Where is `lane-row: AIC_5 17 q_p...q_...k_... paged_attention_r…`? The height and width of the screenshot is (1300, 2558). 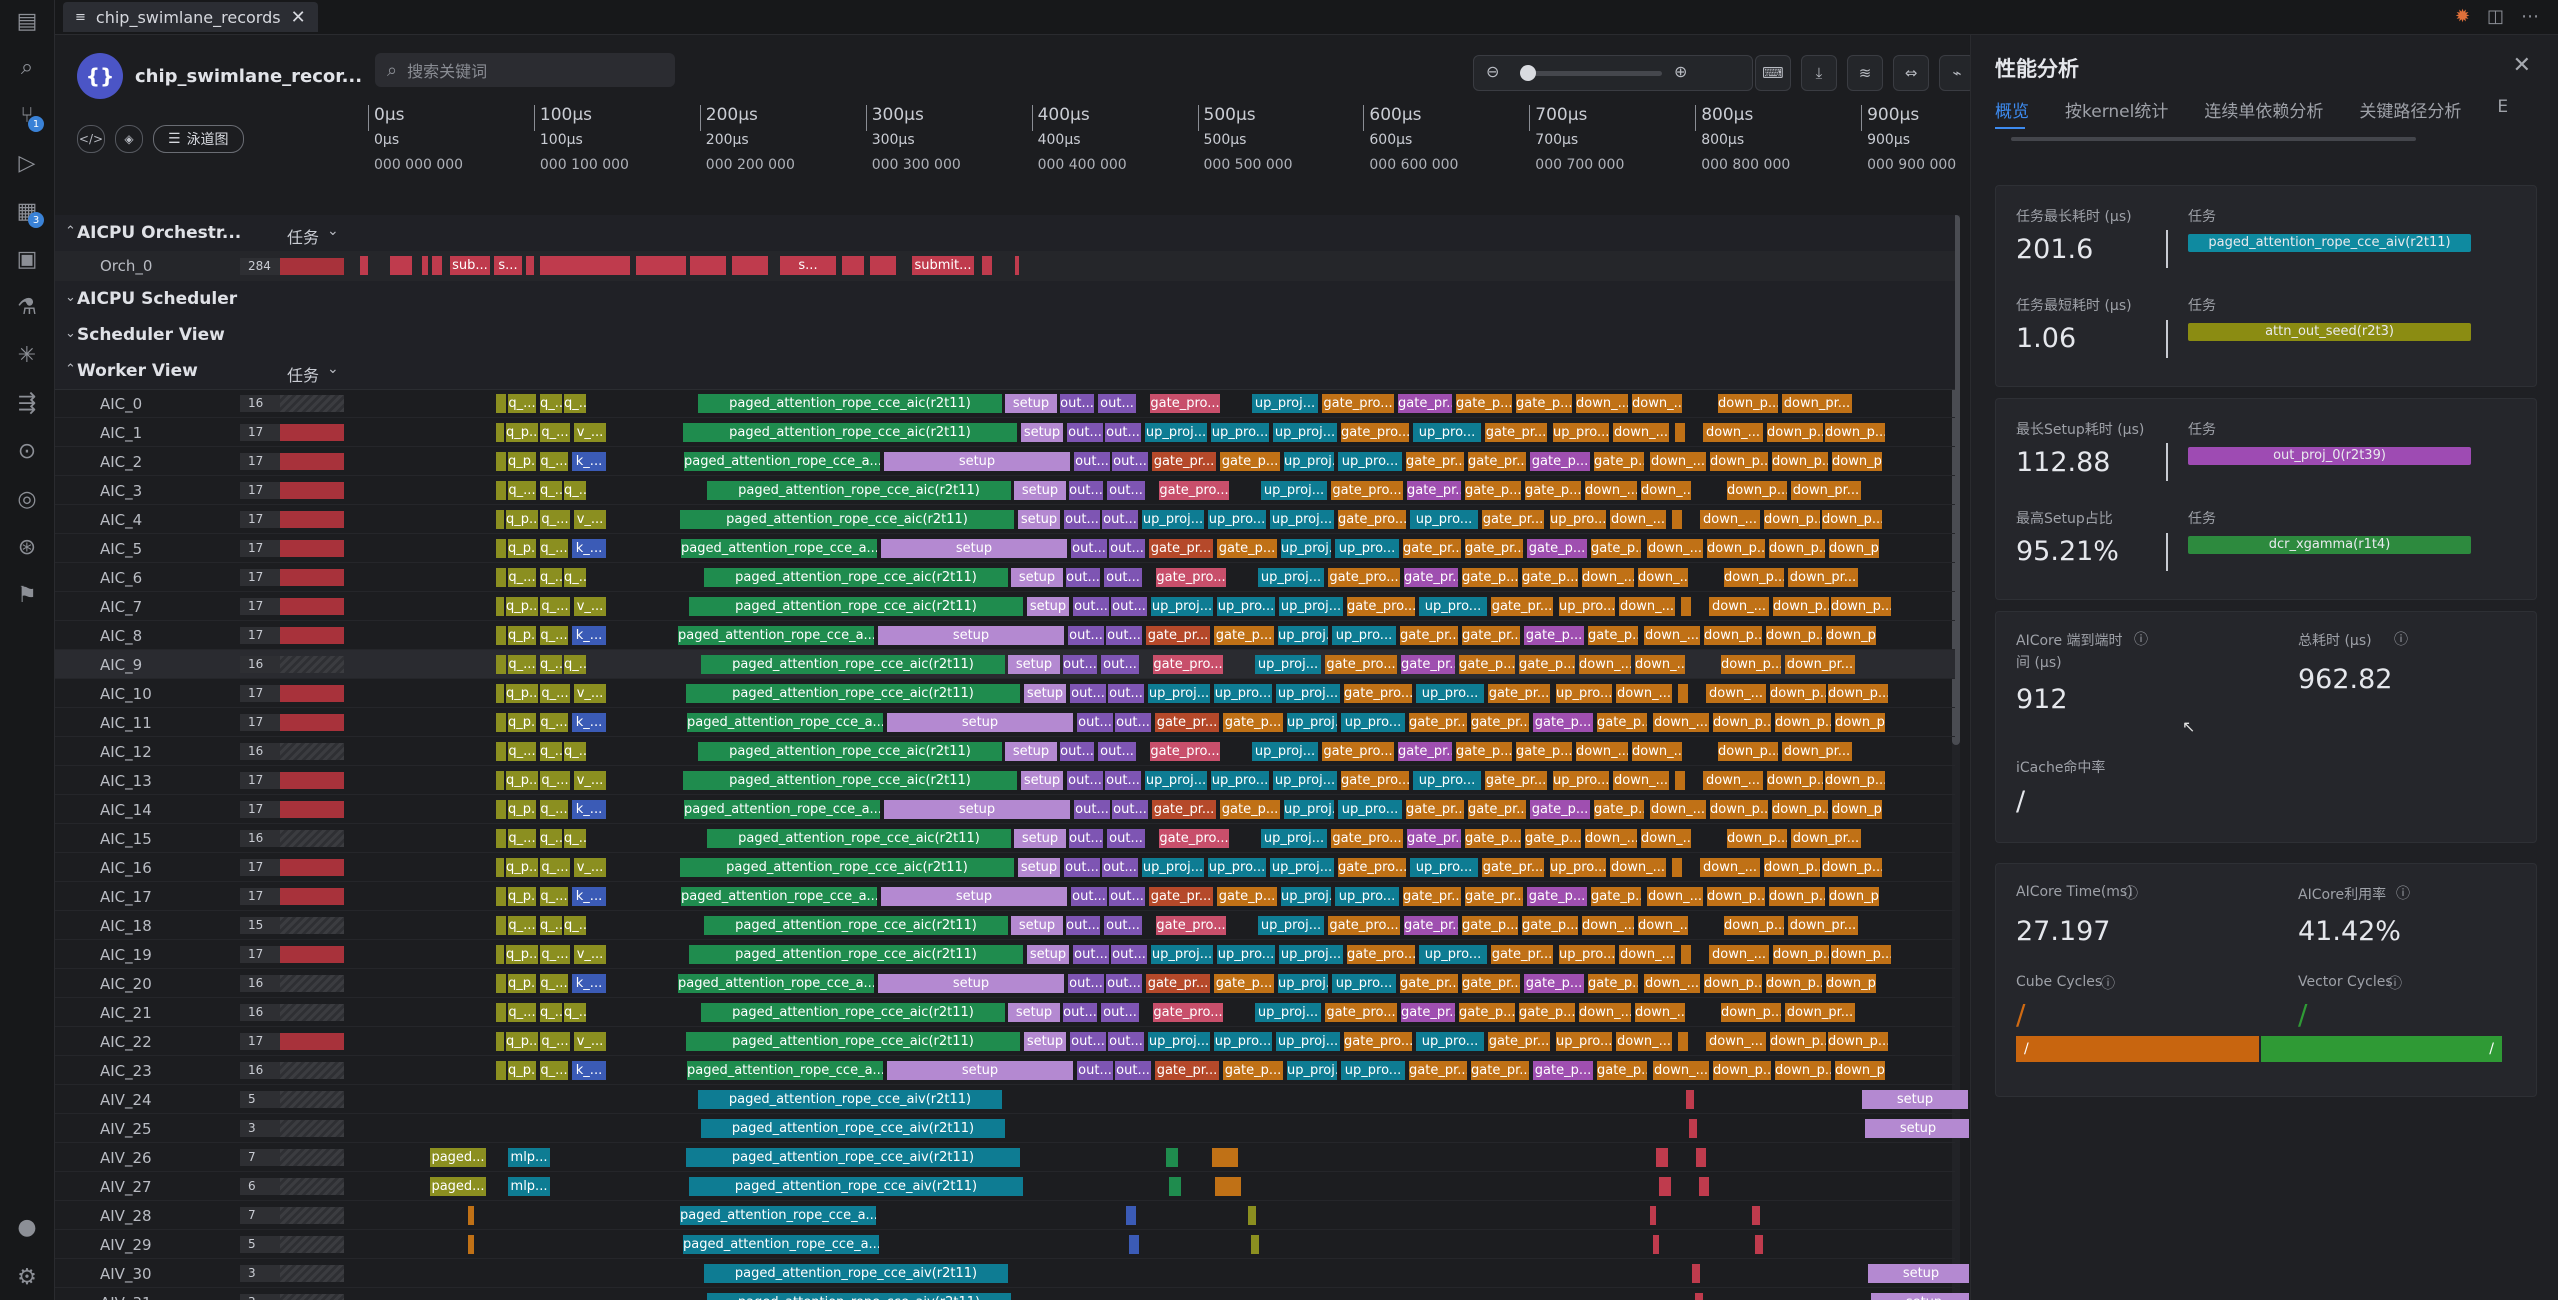
lane-row: AIC_5 17 q_p...q_...k_... paged_attention_r… is located at coordinates (1005, 548).